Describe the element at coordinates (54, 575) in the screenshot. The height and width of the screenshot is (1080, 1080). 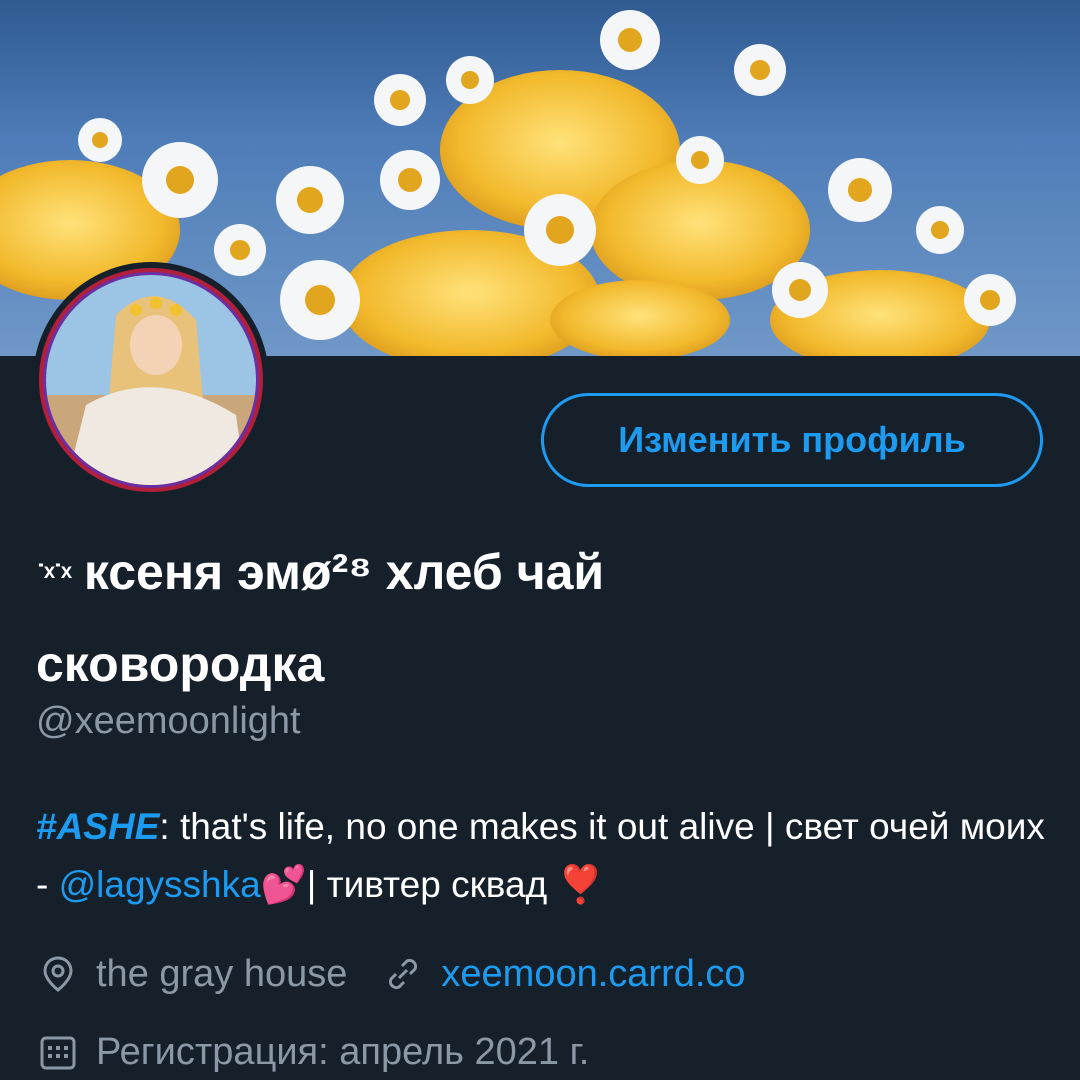
I see `display-name-kaomoji: ˙ˣ˙ˣ` at that location.